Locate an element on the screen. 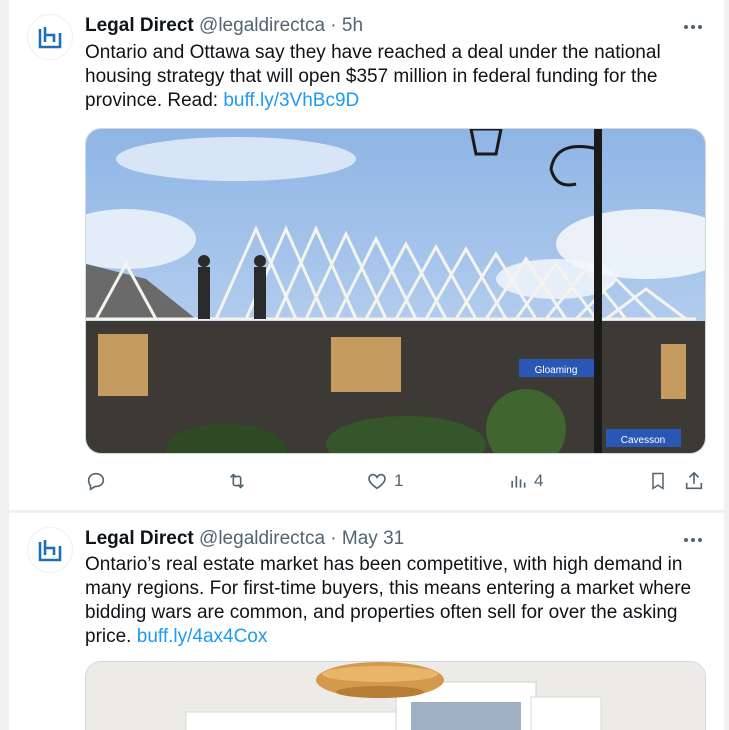  views-button: 4 is located at coordinates (525, 481).